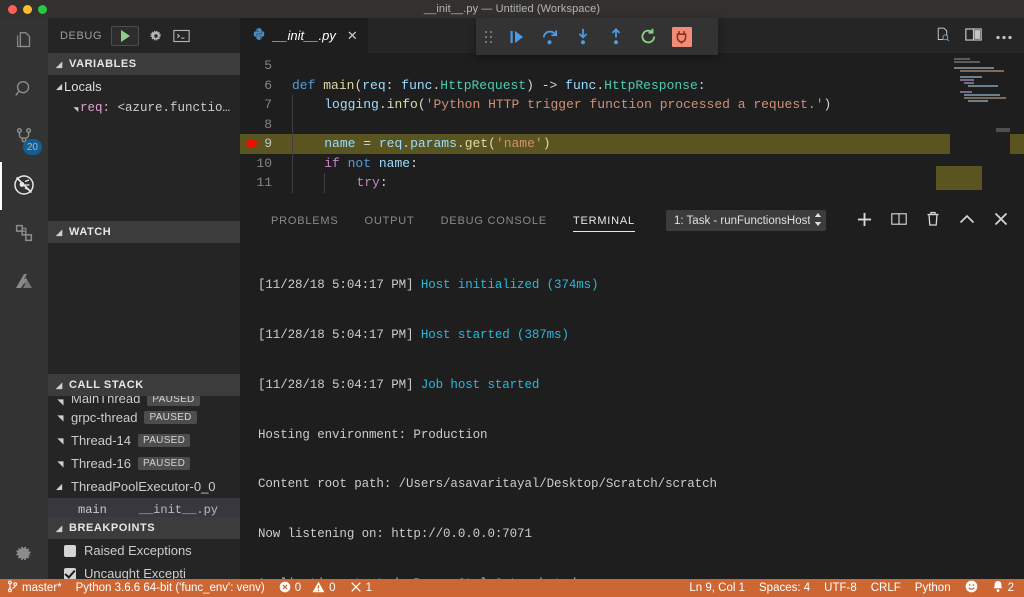 The width and height of the screenshot is (1024, 597). Describe the element at coordinates (12, 588) in the screenshot. I see `source-control-icon` at that location.